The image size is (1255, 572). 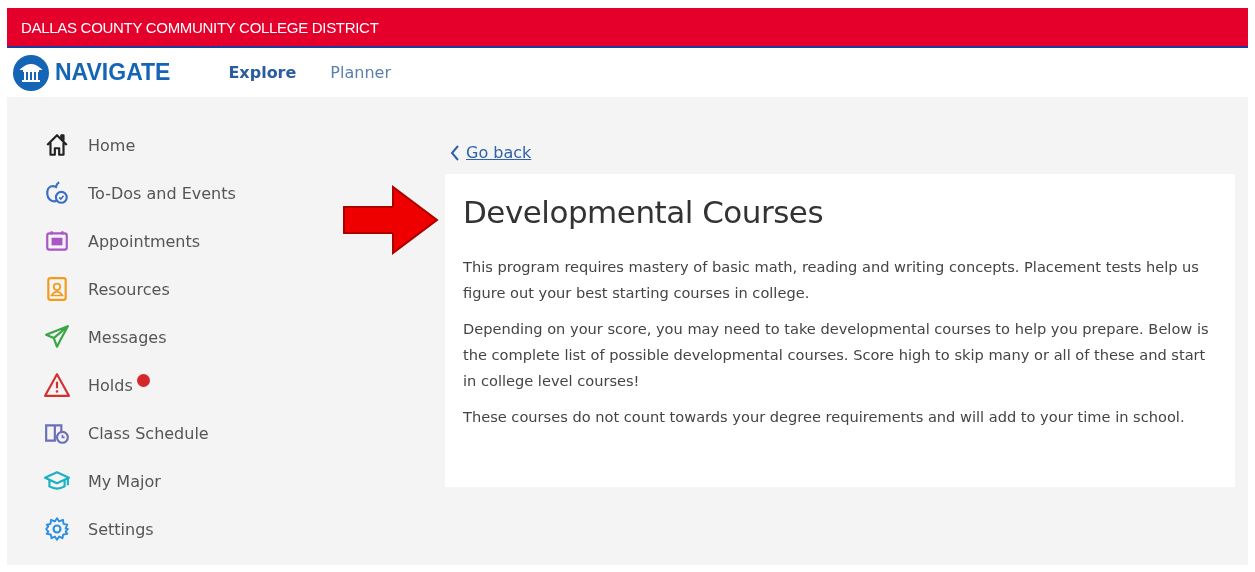 What do you see at coordinates (57, 145) in the screenshot?
I see `house-icon` at bounding box center [57, 145].